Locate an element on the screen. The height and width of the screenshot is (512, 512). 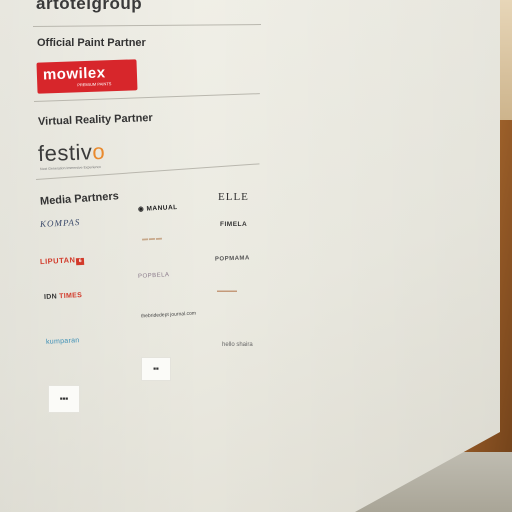
media-logo-small: ▬▬▬▬ is located at coordinates (227, 291).